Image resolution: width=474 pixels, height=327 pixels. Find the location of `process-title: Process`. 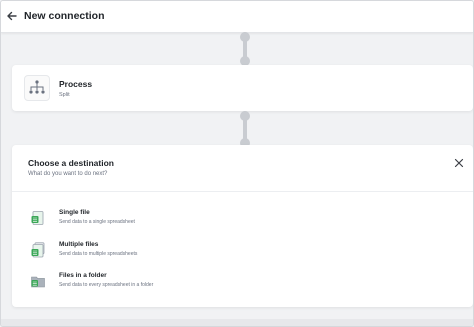

process-title: Process is located at coordinates (76, 84).